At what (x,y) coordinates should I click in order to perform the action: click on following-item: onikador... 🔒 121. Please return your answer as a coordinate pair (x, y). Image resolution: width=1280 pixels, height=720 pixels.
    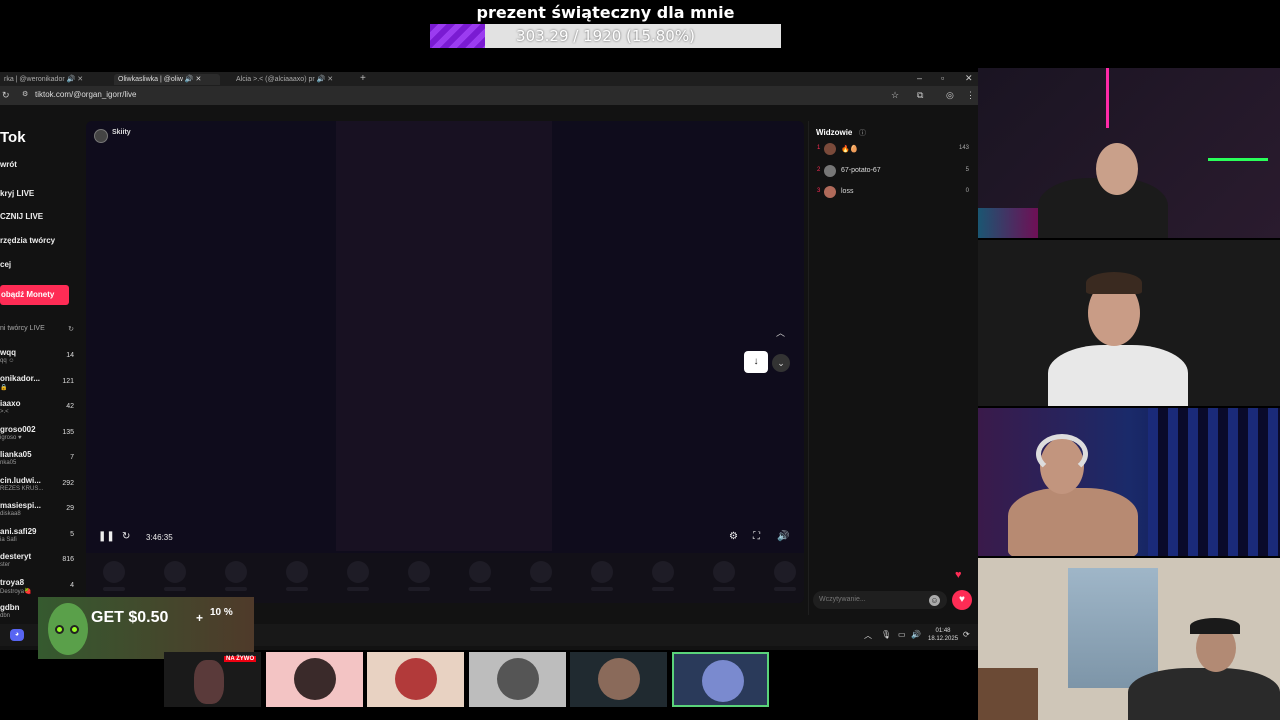
    Looking at the image, I should click on (37, 386).